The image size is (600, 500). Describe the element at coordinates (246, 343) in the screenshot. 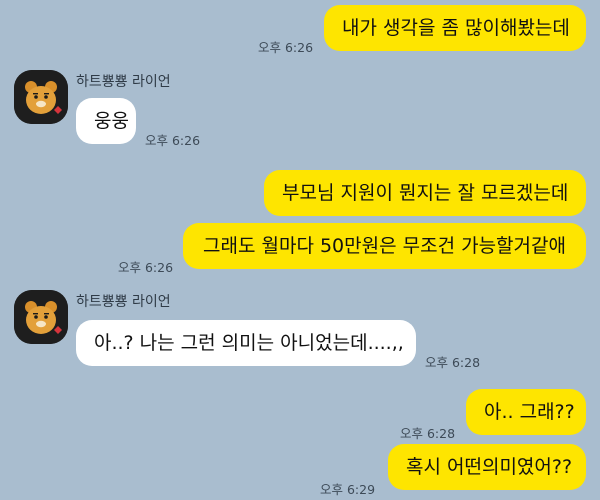

I see `their-message-bubble: 아..? 나는 그런 의미는 아니었는데....,,` at that location.